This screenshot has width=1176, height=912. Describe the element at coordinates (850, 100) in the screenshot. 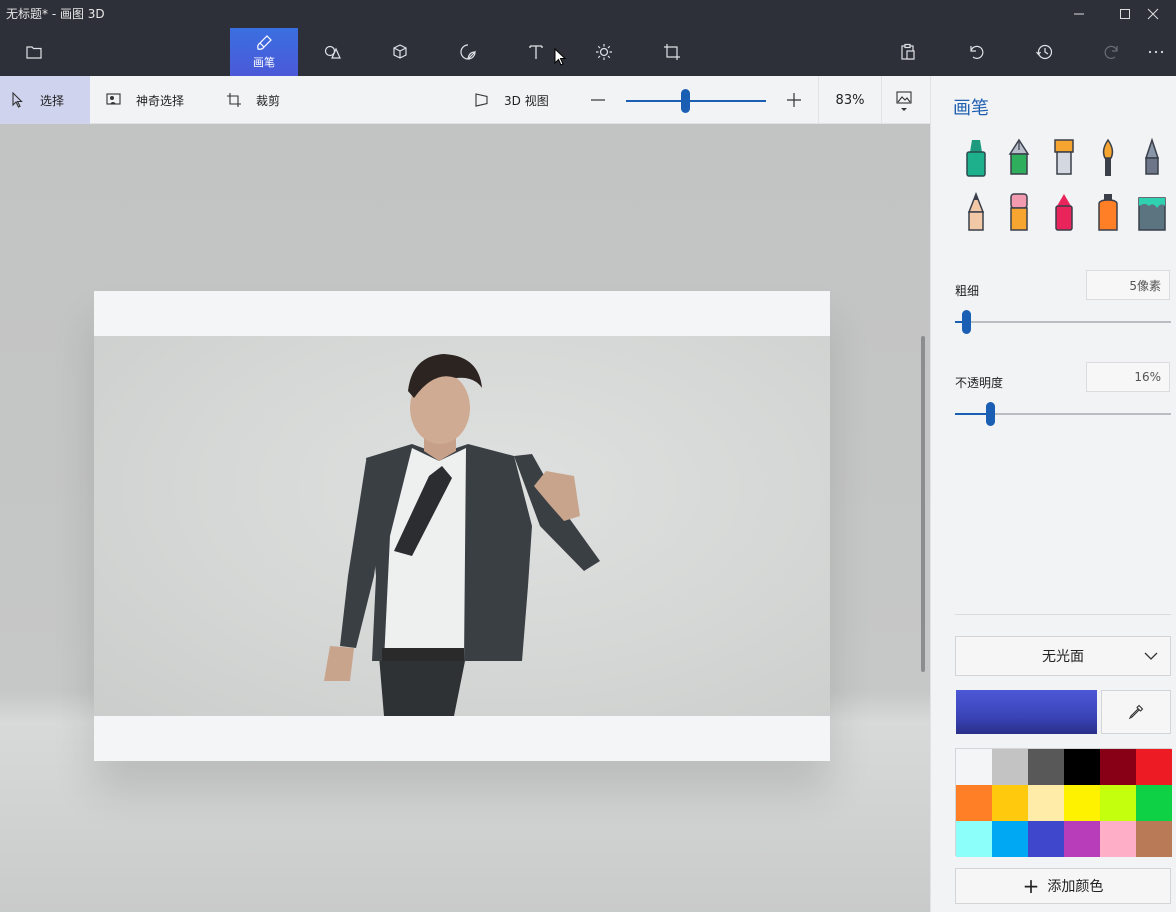

I see `zoom-percent: 83%` at that location.